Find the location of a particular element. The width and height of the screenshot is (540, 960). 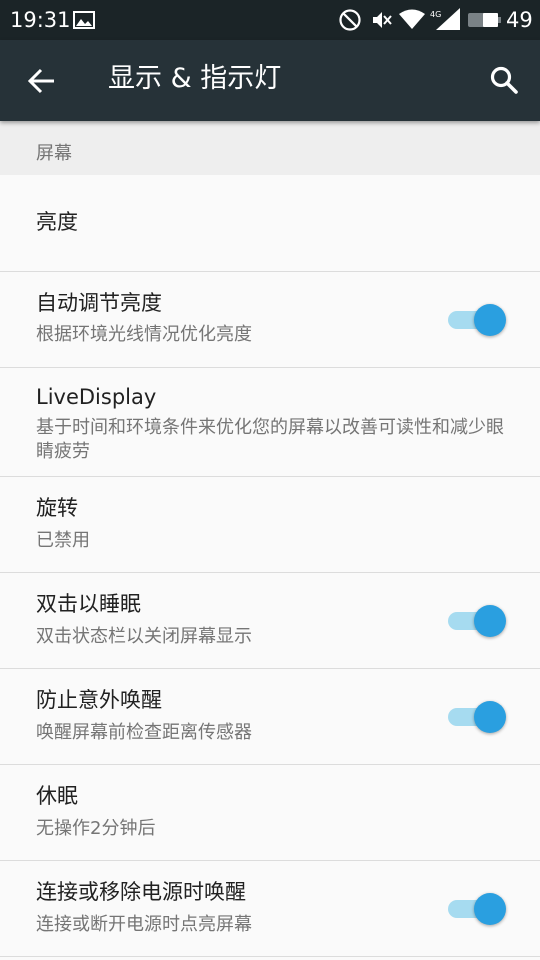

image-notification-icon is located at coordinates (84, 20).